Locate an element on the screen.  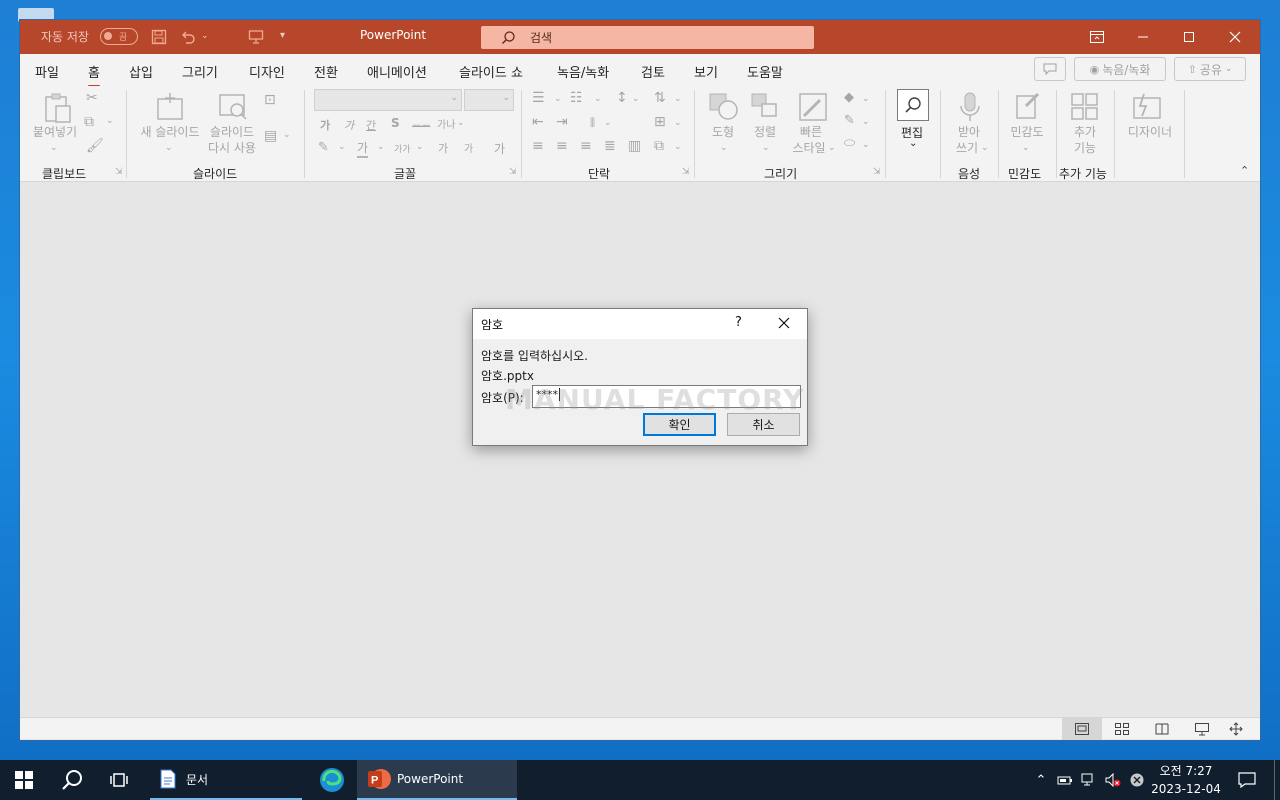
designer-icon is located at coordinates (1148, 107).